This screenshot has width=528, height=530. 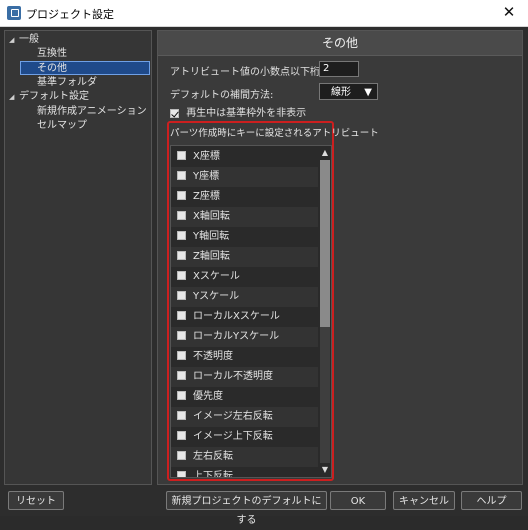 What do you see at coordinates (244, 397) in the screenshot?
I see `attribute-row: 優先度` at bounding box center [244, 397].